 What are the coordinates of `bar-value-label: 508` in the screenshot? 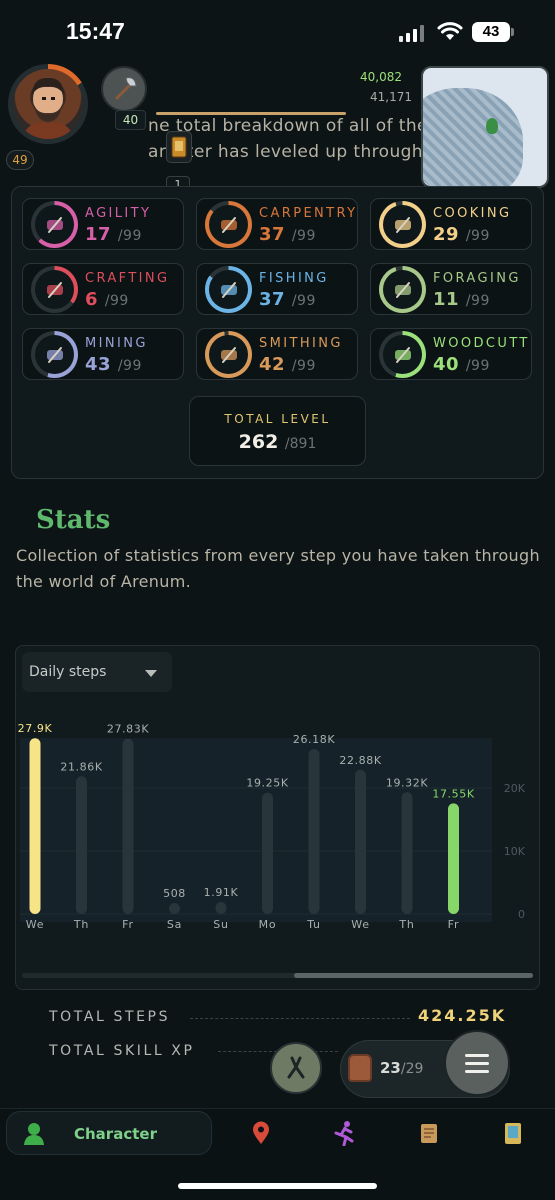 It's located at (174, 893).